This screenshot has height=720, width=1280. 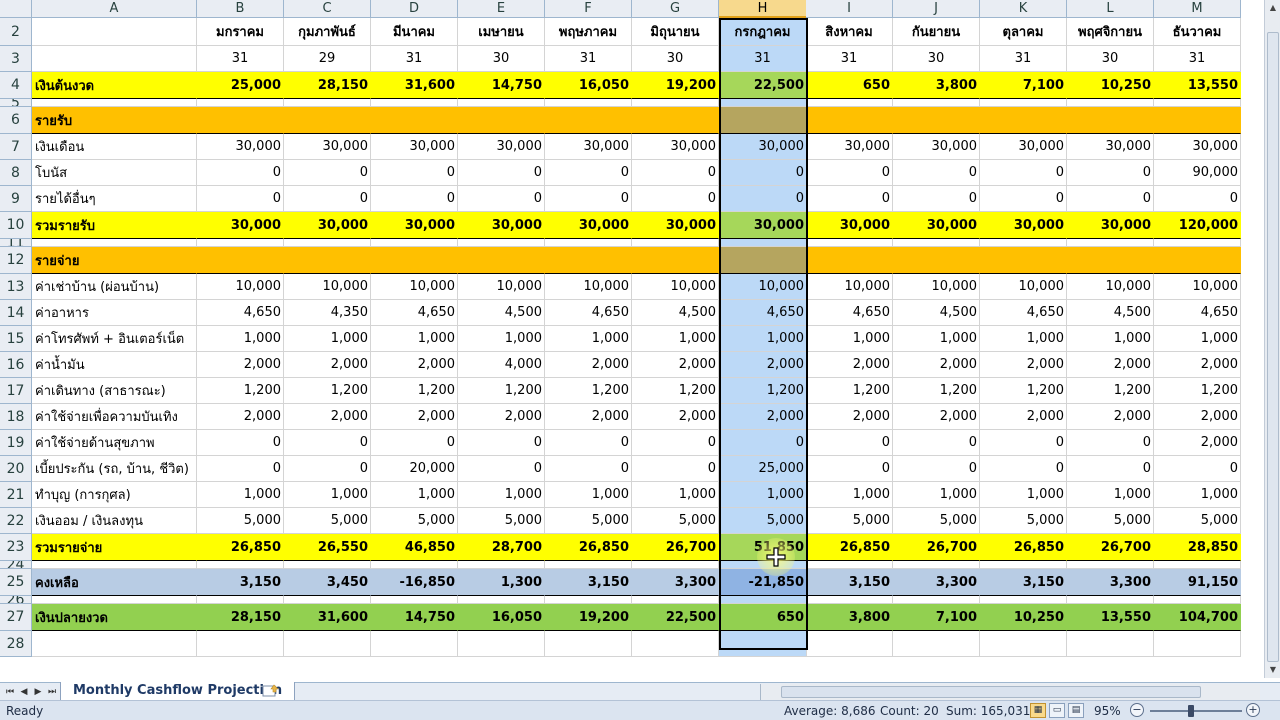 What do you see at coordinates (1272, 339) in the screenshot?
I see `vertical-scrollbar: ▲ ▼` at bounding box center [1272, 339].